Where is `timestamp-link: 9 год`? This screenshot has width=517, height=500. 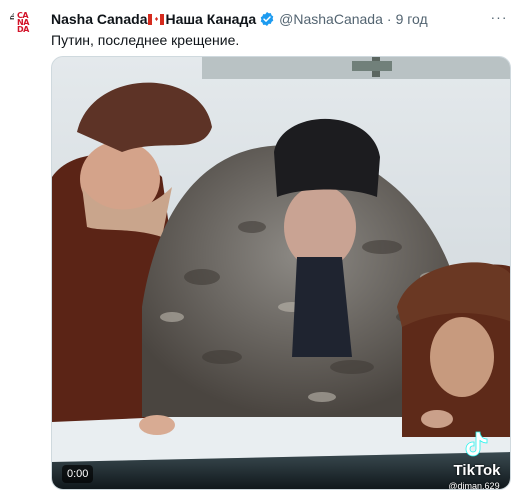
timestamp-link: 9 год is located at coordinates (412, 19).